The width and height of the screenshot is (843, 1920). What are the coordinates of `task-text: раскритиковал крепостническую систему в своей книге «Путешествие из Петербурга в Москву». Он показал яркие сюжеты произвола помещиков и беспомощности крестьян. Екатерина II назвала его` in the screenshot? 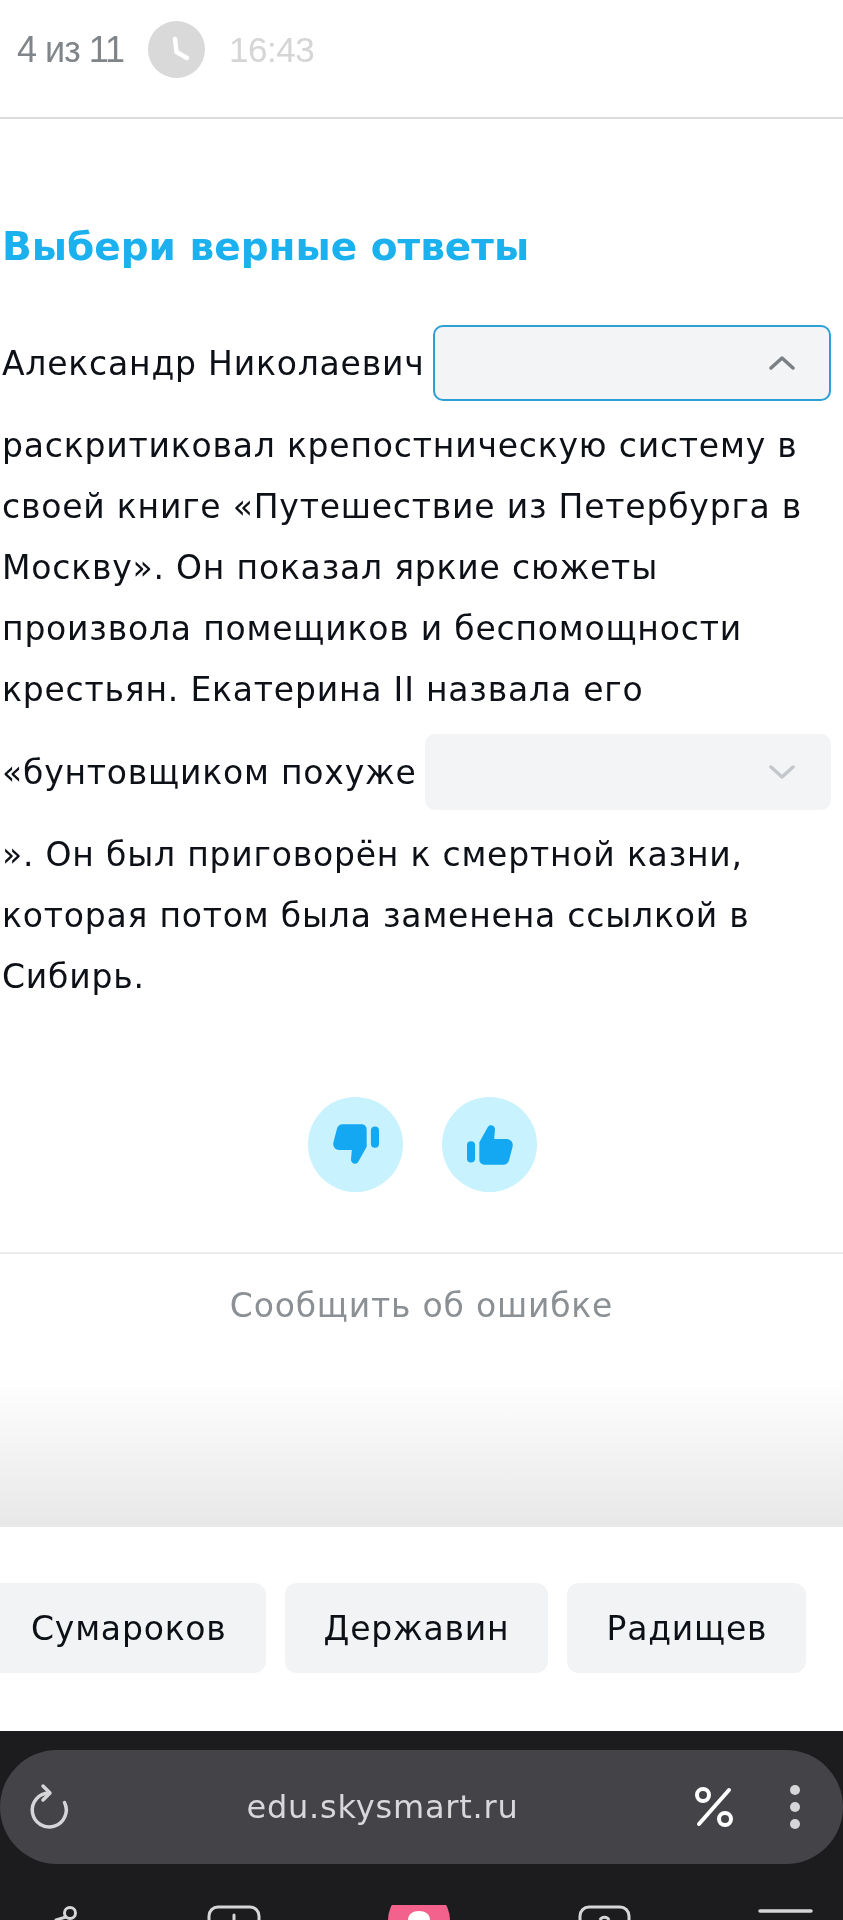 It's located at (403, 568).